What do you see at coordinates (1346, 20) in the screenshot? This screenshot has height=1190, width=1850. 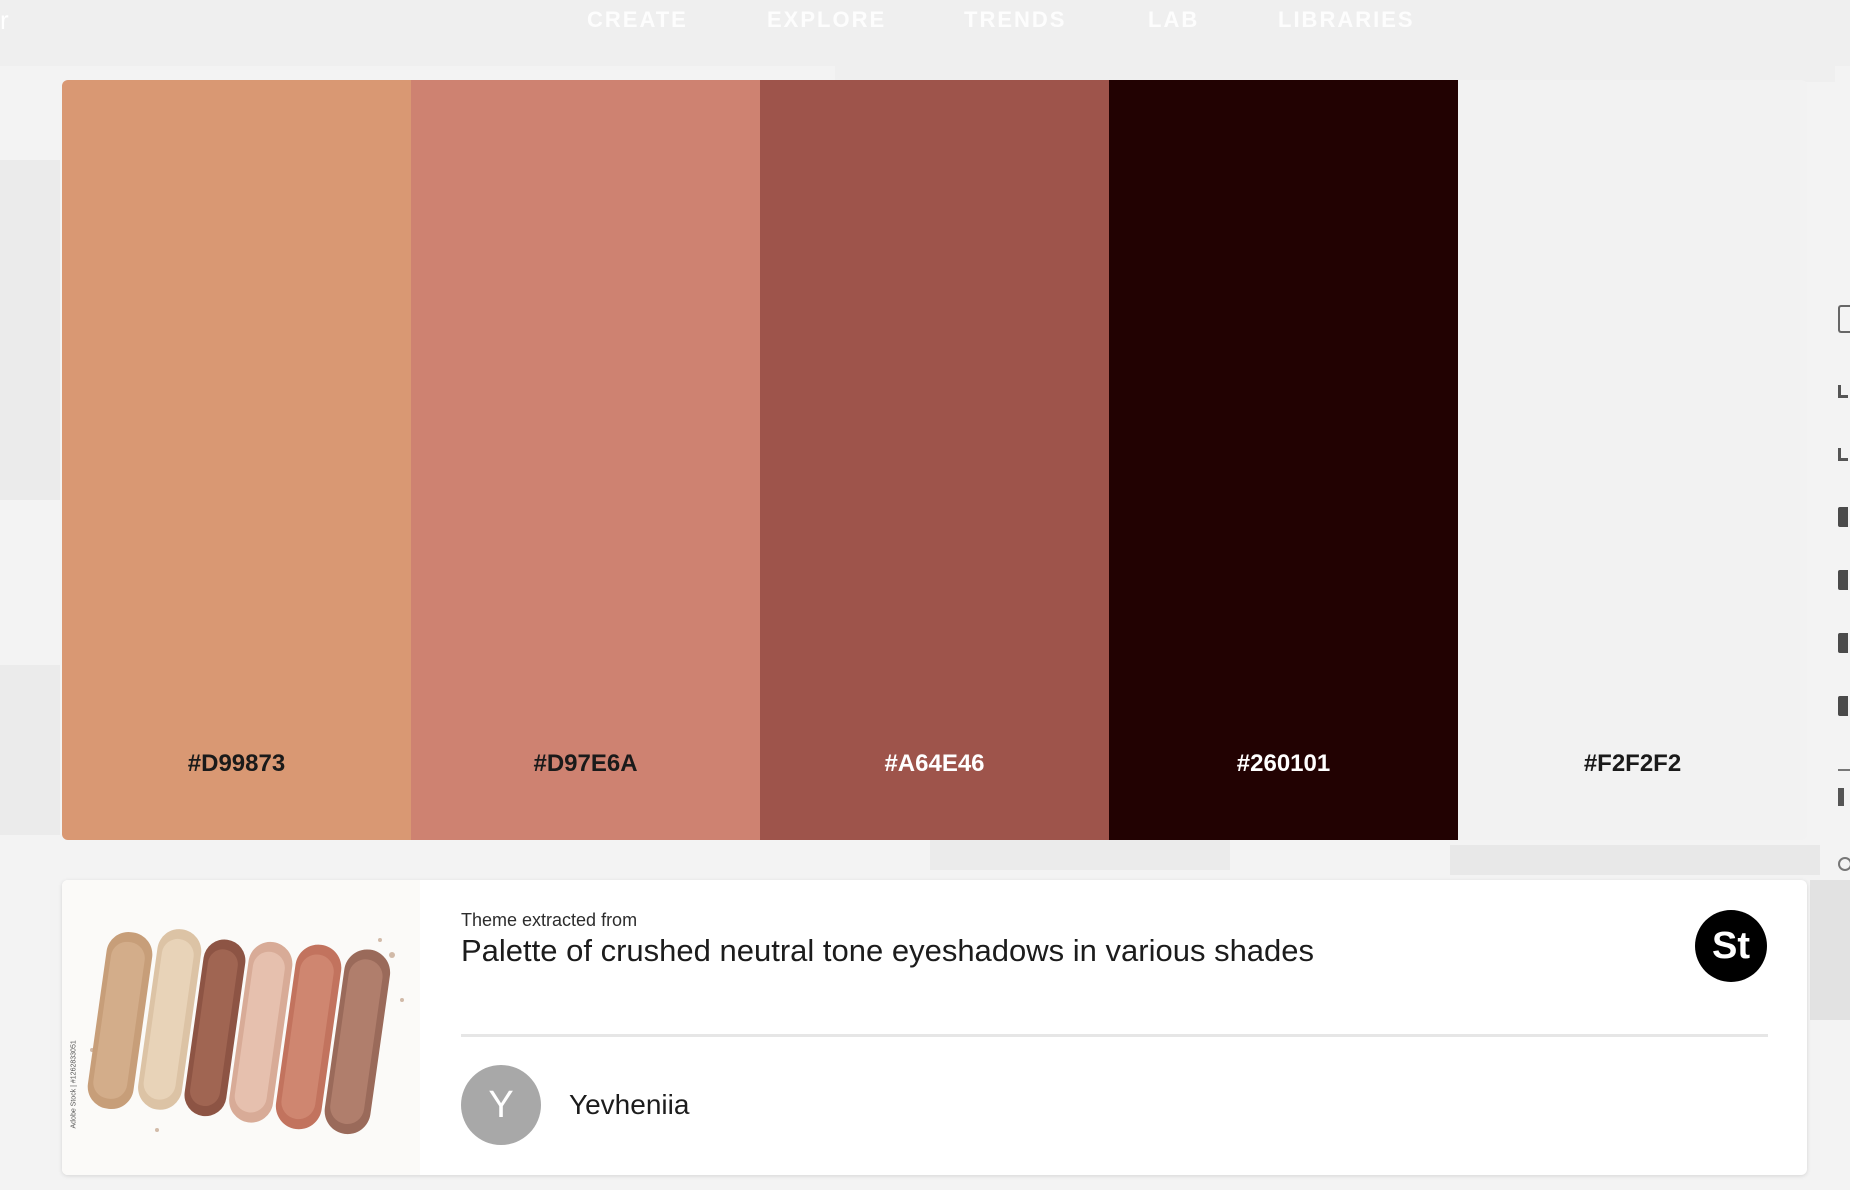 I see `nav-libraries: LIBRARIES` at bounding box center [1346, 20].